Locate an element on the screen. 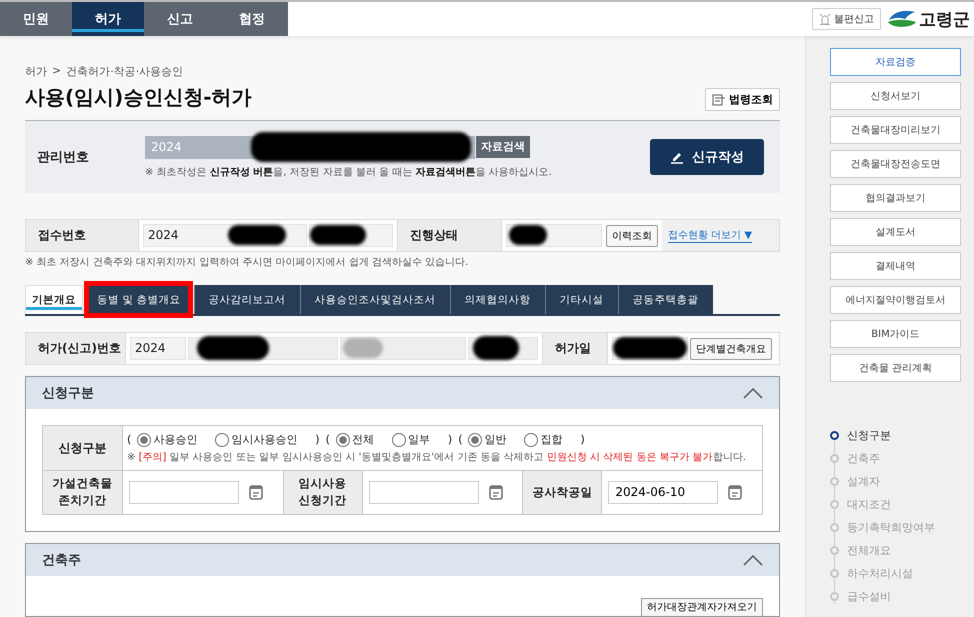 The width and height of the screenshot is (974, 617). section-title: 건축주 is located at coordinates (61, 560).